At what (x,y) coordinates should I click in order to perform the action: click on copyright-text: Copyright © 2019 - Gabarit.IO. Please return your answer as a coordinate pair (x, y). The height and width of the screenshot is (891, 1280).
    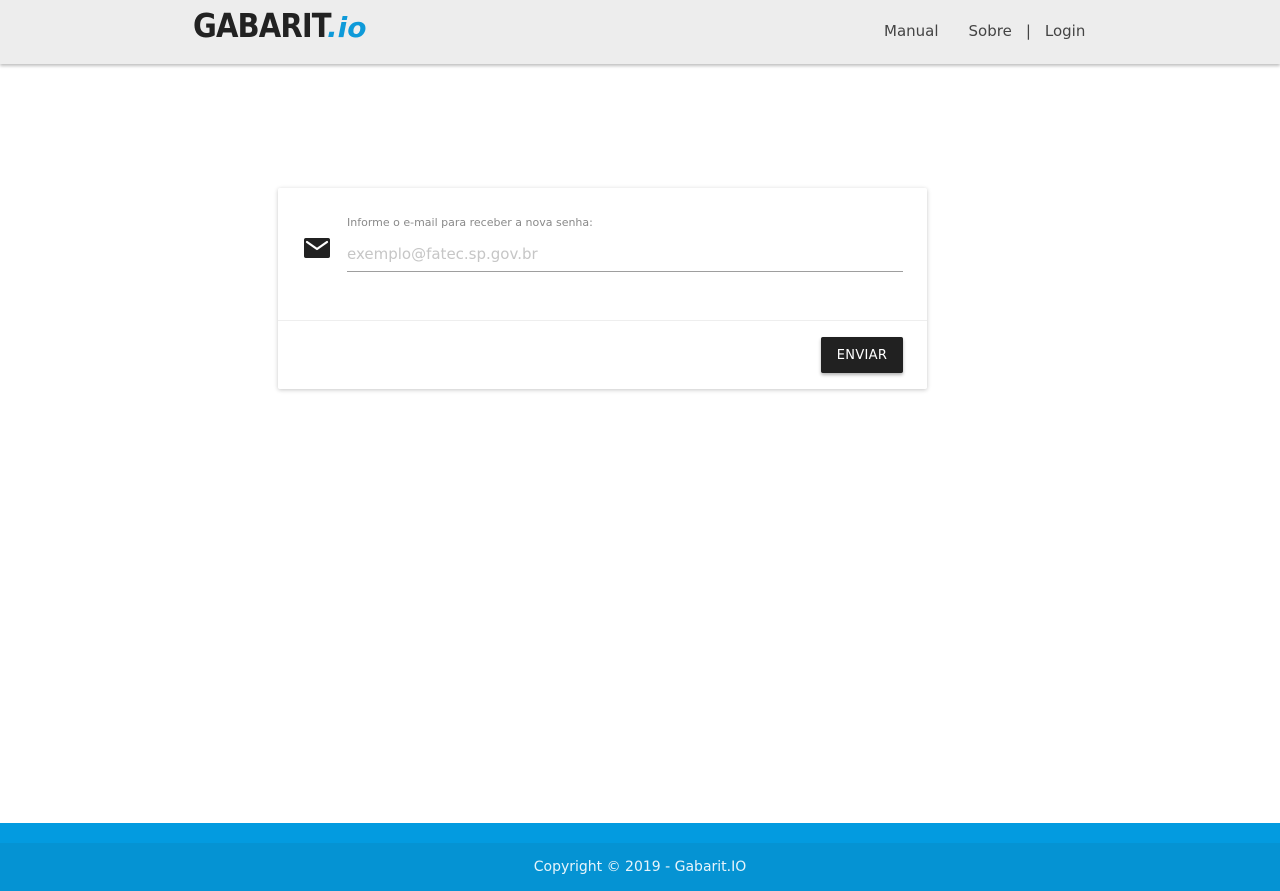
    Looking at the image, I should click on (640, 867).